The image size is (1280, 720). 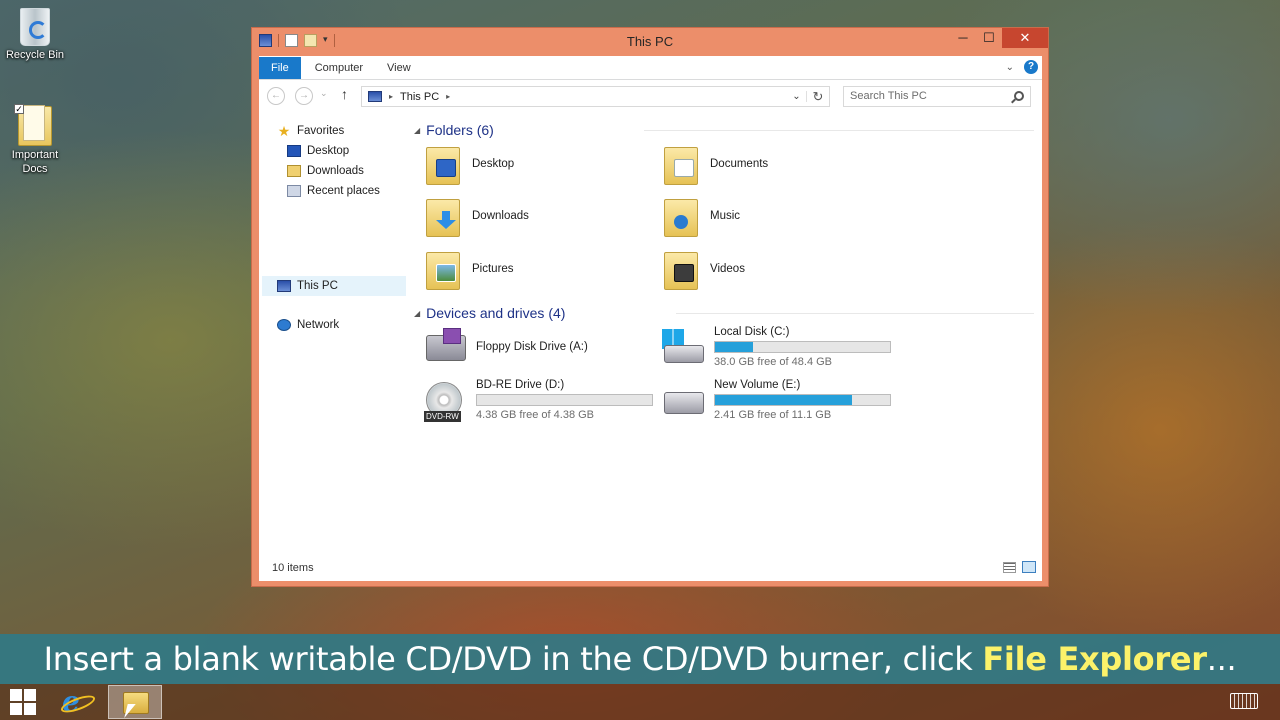 What do you see at coordinates (1009, 567) in the screenshot?
I see `details-view-icon` at bounding box center [1009, 567].